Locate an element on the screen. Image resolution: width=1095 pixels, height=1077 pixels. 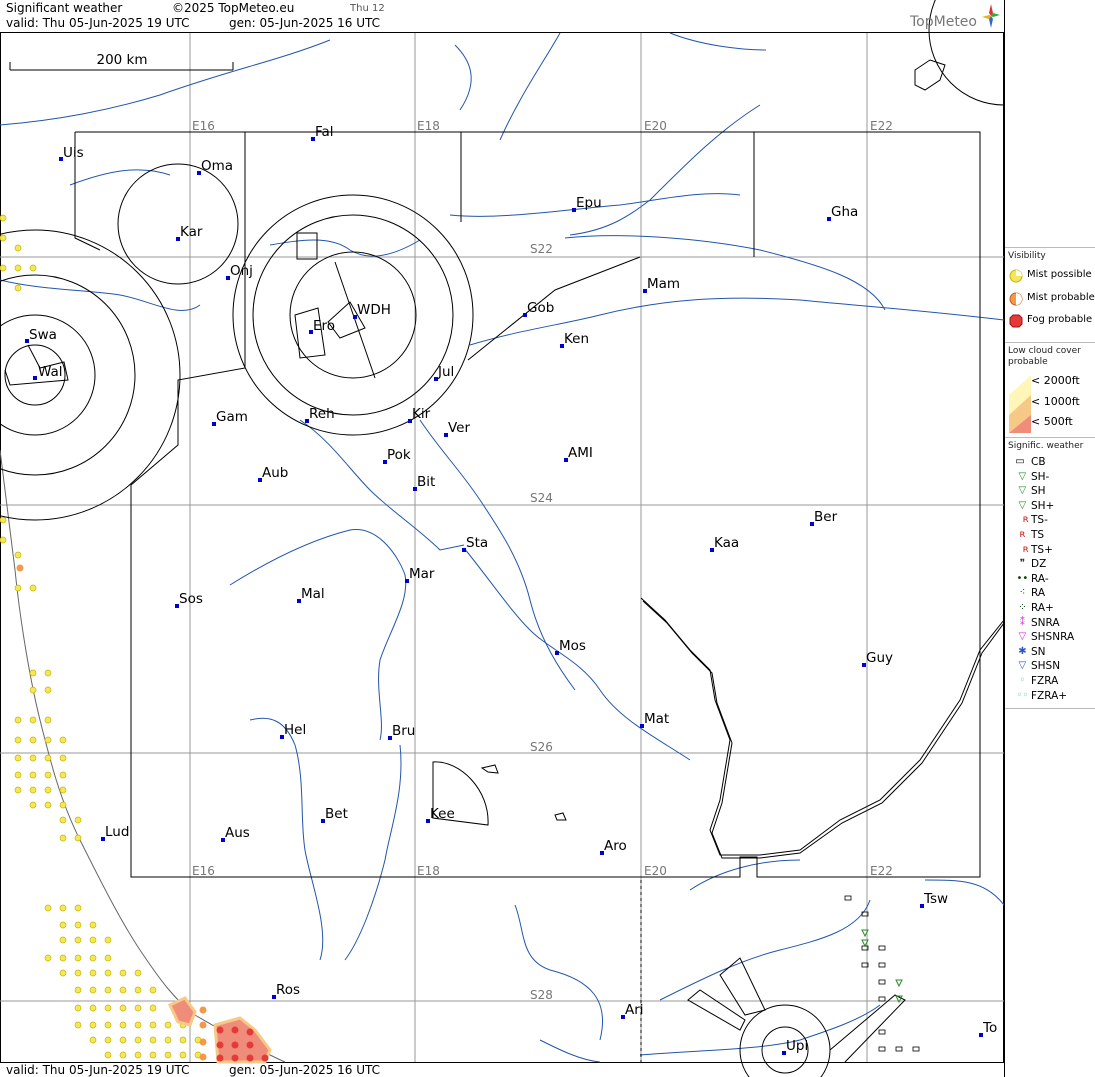
city-label-kir: Kir is located at coordinates (421, 414).